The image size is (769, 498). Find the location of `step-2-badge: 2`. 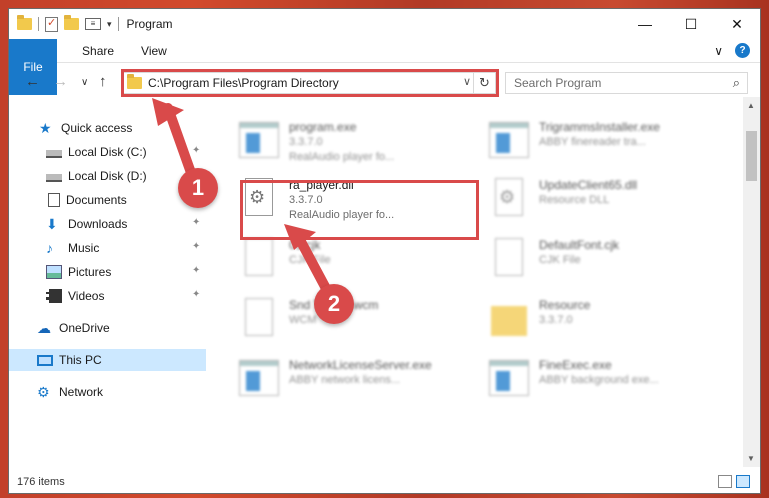

step-2-badge: 2 is located at coordinates (334, 304).